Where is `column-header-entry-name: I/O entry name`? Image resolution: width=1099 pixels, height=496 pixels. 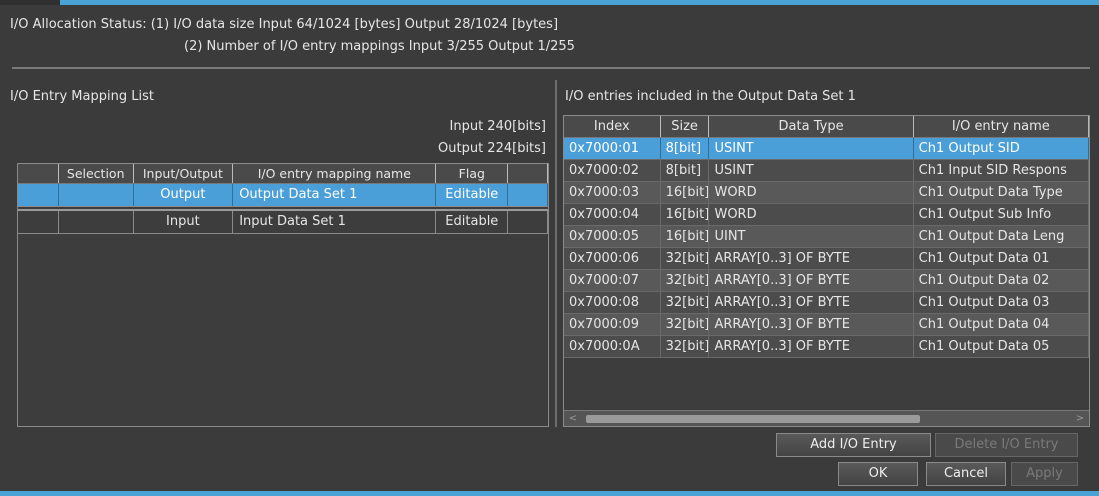 column-header-entry-name: I/O entry name is located at coordinates (1001, 126).